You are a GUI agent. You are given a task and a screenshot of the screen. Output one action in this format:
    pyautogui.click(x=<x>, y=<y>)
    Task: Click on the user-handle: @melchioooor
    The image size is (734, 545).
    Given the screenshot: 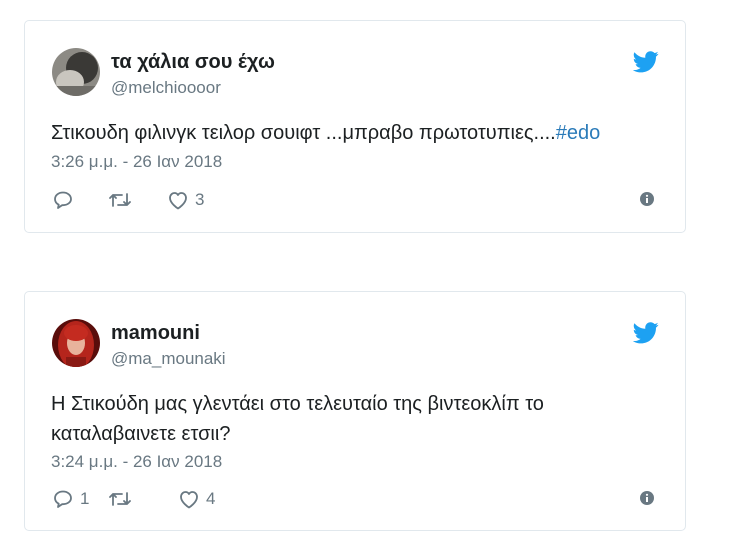 What is the action you would take?
    pyautogui.click(x=166, y=88)
    